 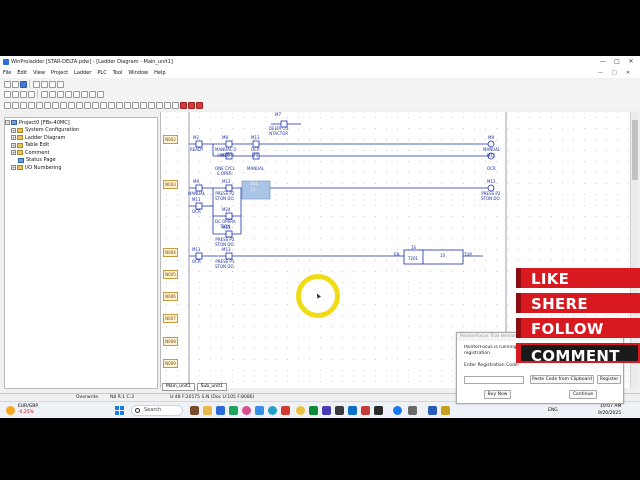 What do you see at coordinates (81, 153) in the screenshot?
I see `tree-item-comment: + Comment` at bounding box center [81, 153].